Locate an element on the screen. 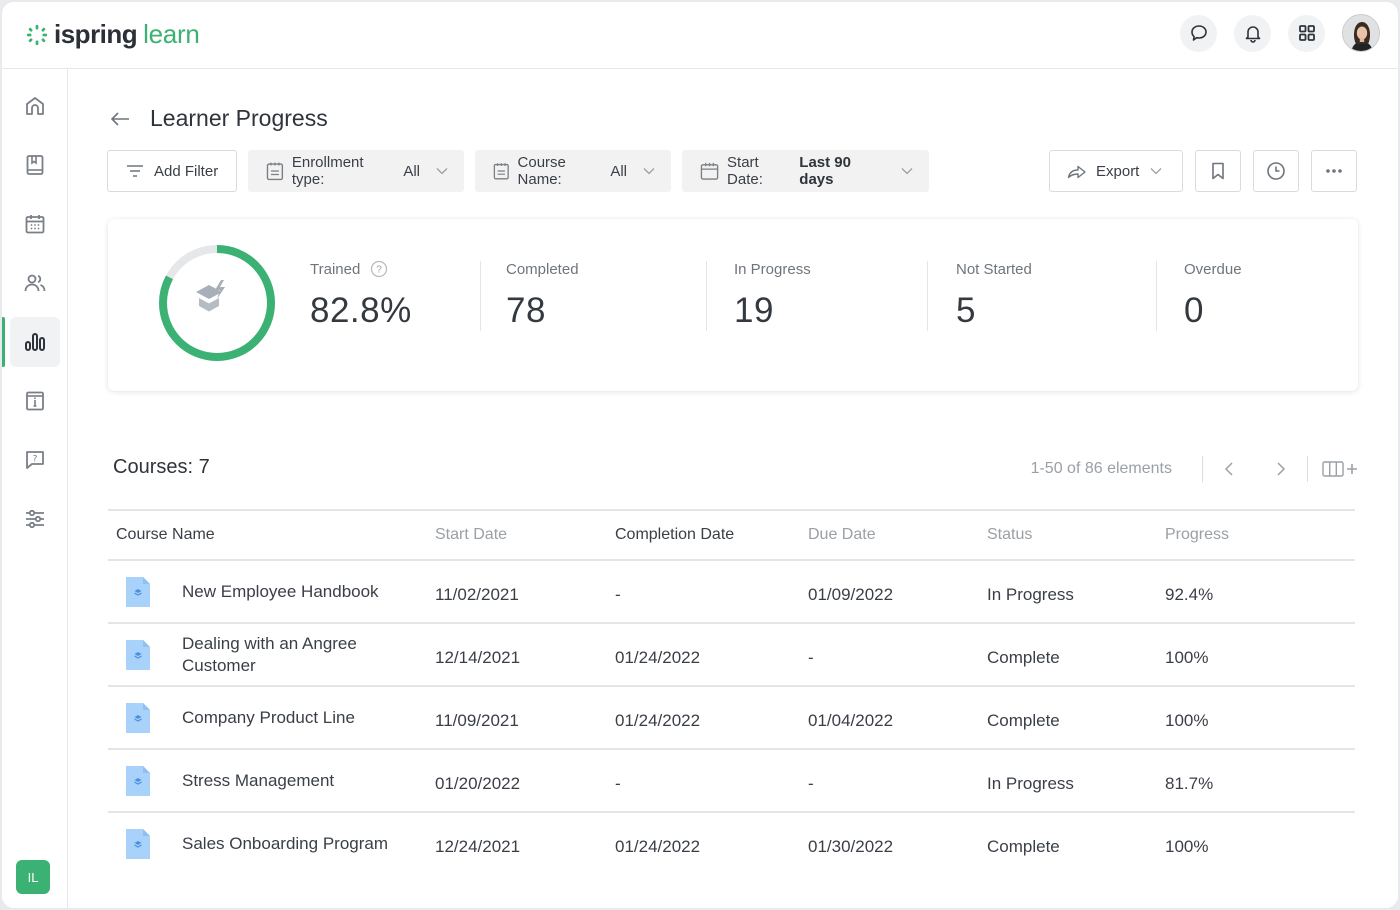  course-name: Dealing with an Angree Customer is located at coordinates (308, 655).